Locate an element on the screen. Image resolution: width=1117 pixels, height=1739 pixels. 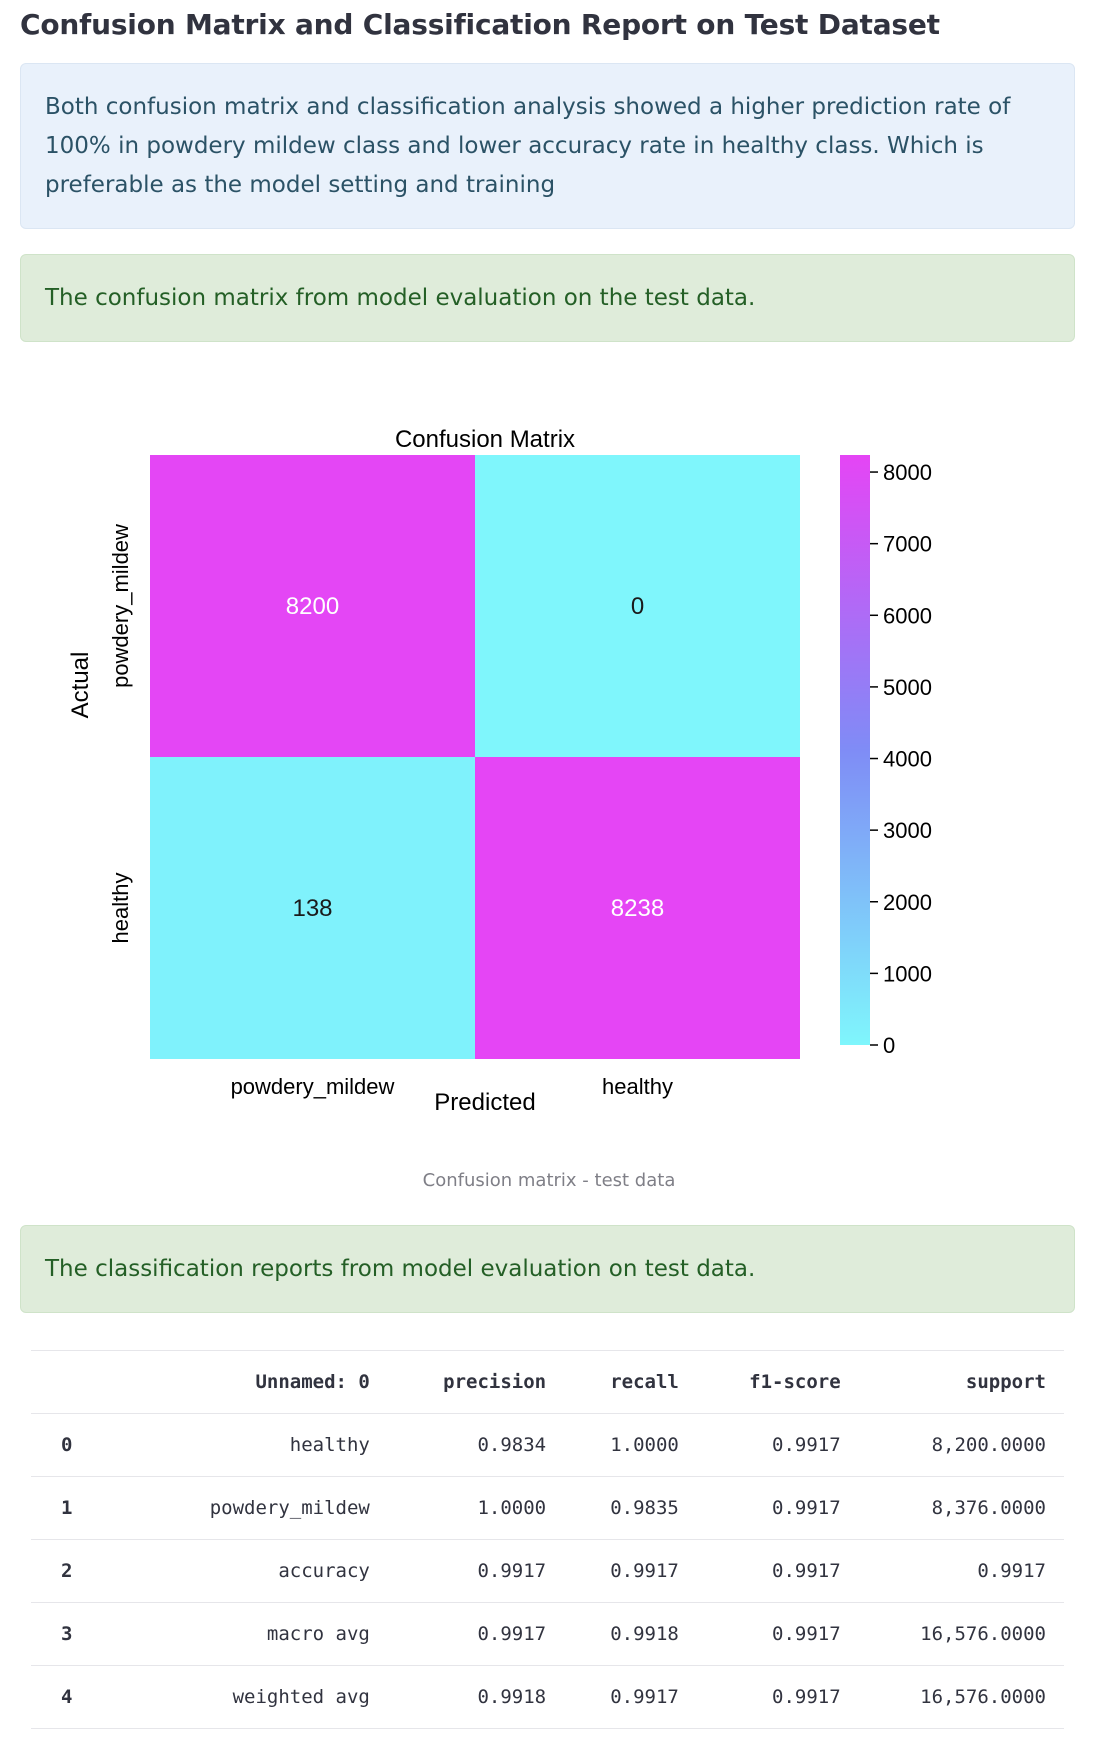
table-cell: 8,200.0000 is located at coordinates (961, 1445).